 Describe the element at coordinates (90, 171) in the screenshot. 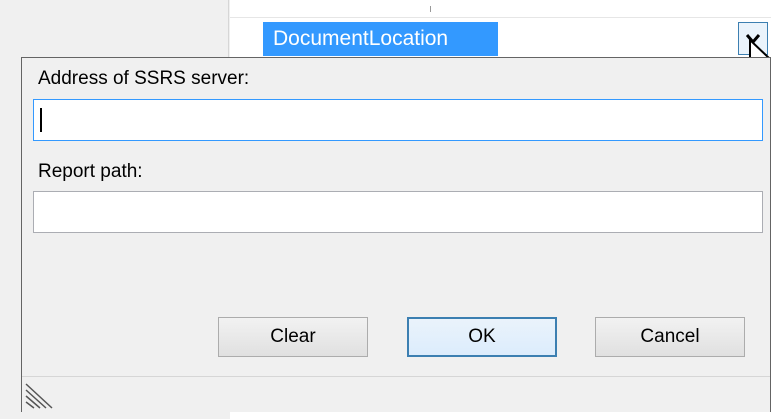

I see `report-path-label: Report path:` at that location.